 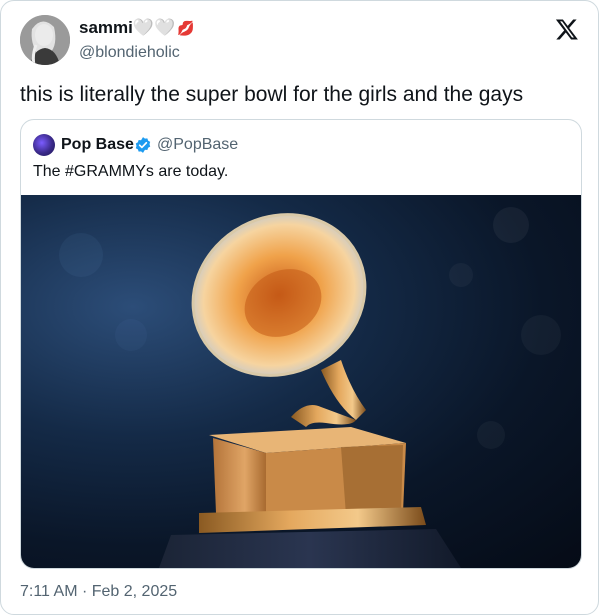 What do you see at coordinates (129, 53) in the screenshot?
I see `author-handle: @blondieholic` at bounding box center [129, 53].